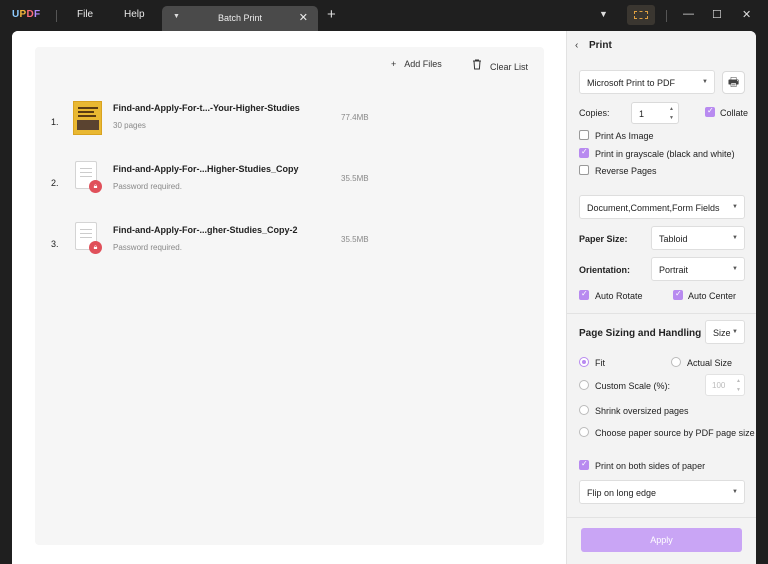 This screenshot has height=564, width=768. What do you see at coordinates (87, 118) in the screenshot?
I see `file-thumbnail` at bounding box center [87, 118].